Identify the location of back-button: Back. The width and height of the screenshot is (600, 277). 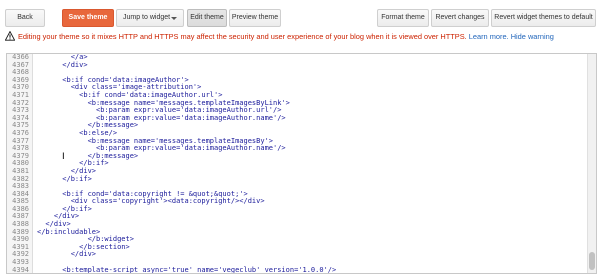
(25, 18).